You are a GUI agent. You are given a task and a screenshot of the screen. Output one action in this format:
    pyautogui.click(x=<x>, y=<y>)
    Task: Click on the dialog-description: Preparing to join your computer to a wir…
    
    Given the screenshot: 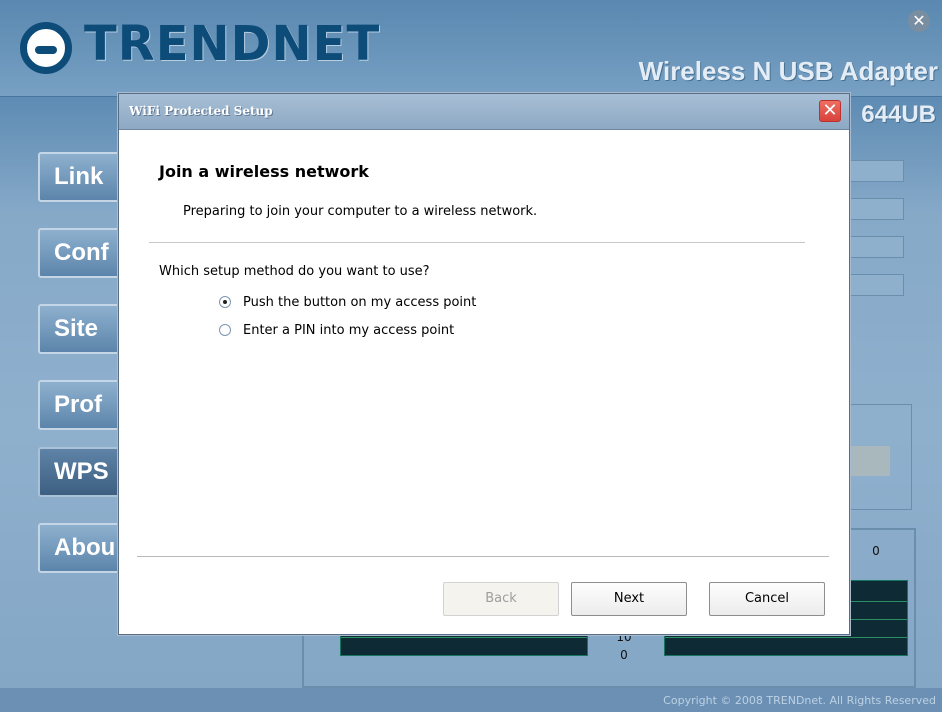 What is the action you would take?
    pyautogui.click(x=360, y=211)
    